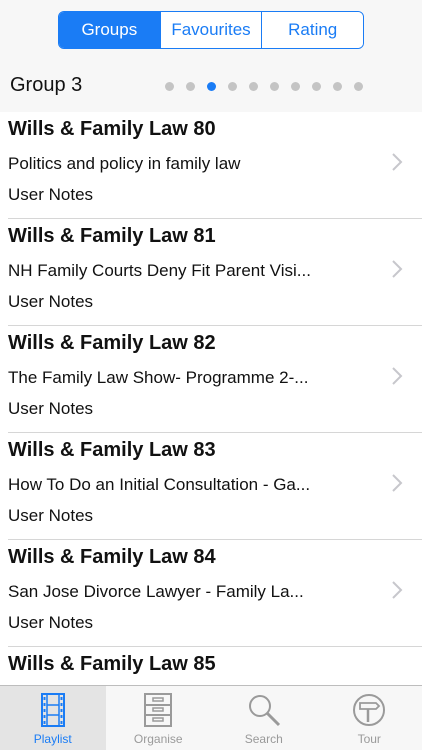 The width and height of the screenshot is (422, 750). Describe the element at coordinates (264, 711) in the screenshot. I see `magnifier-icon` at that location.